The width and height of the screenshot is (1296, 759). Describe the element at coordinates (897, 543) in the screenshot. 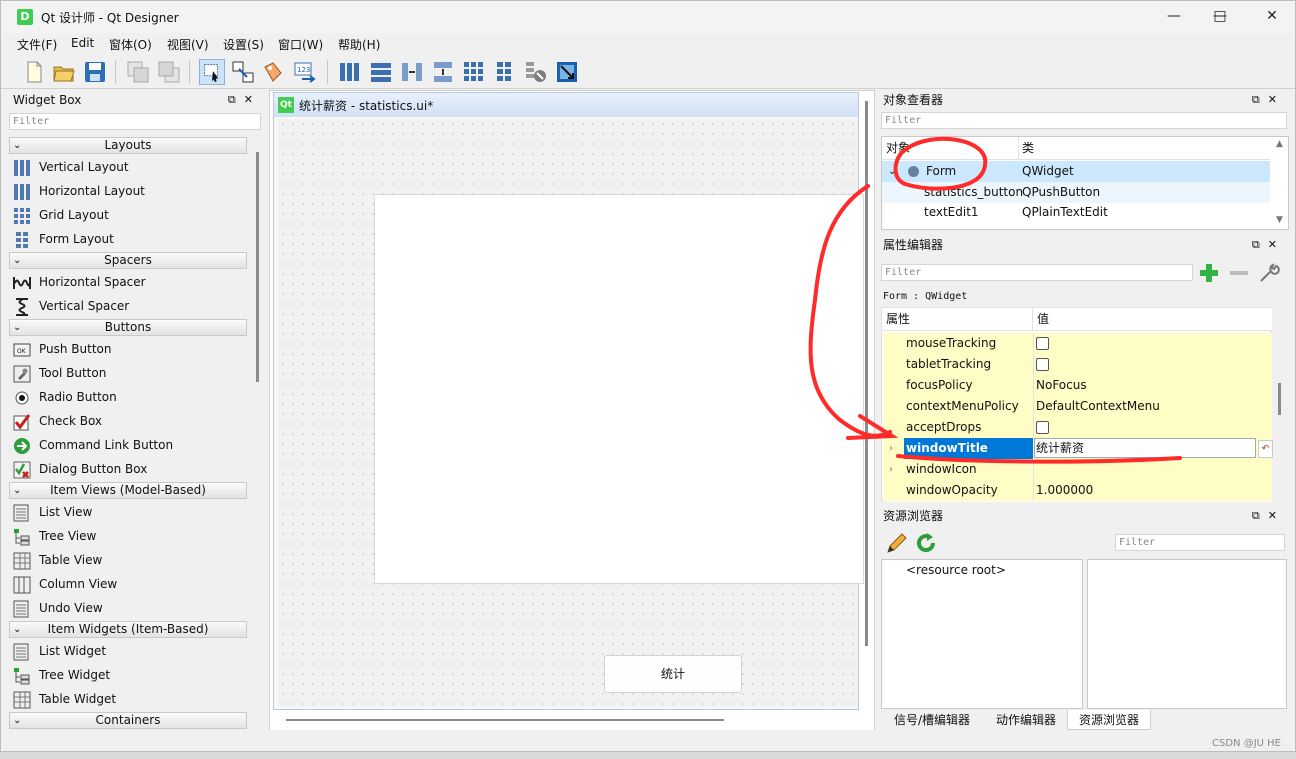

I see `edit-resources-pencil-icon` at that location.